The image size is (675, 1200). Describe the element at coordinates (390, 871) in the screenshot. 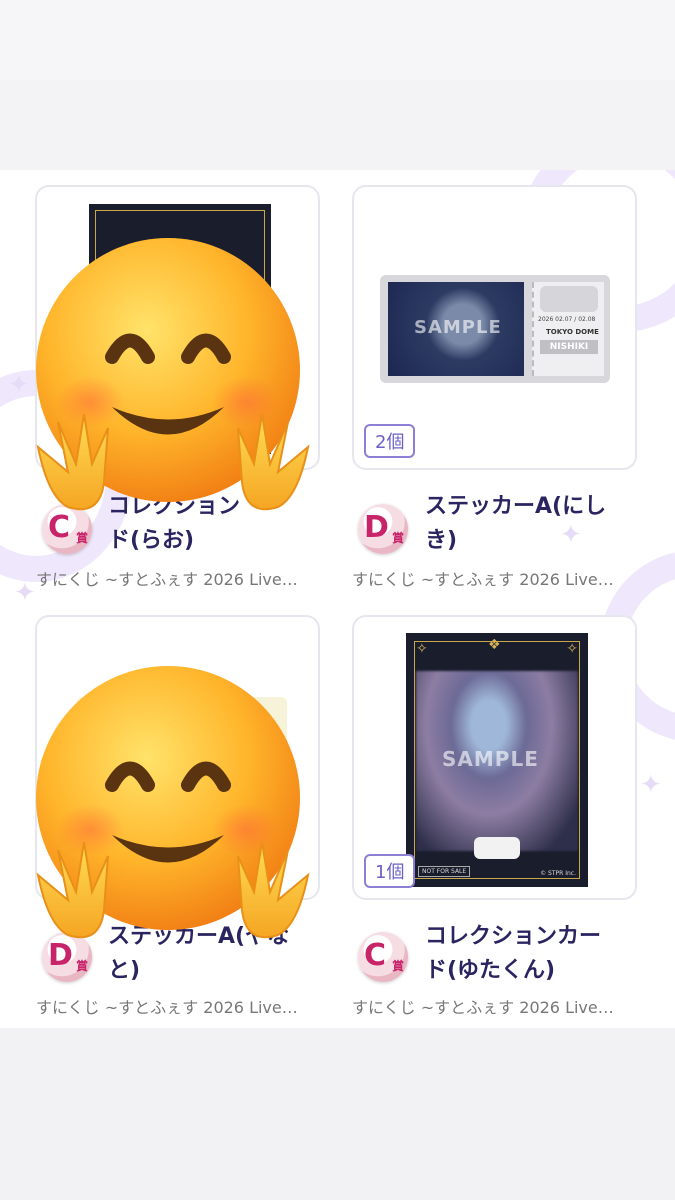

I see `quantity-badge: 1個` at that location.